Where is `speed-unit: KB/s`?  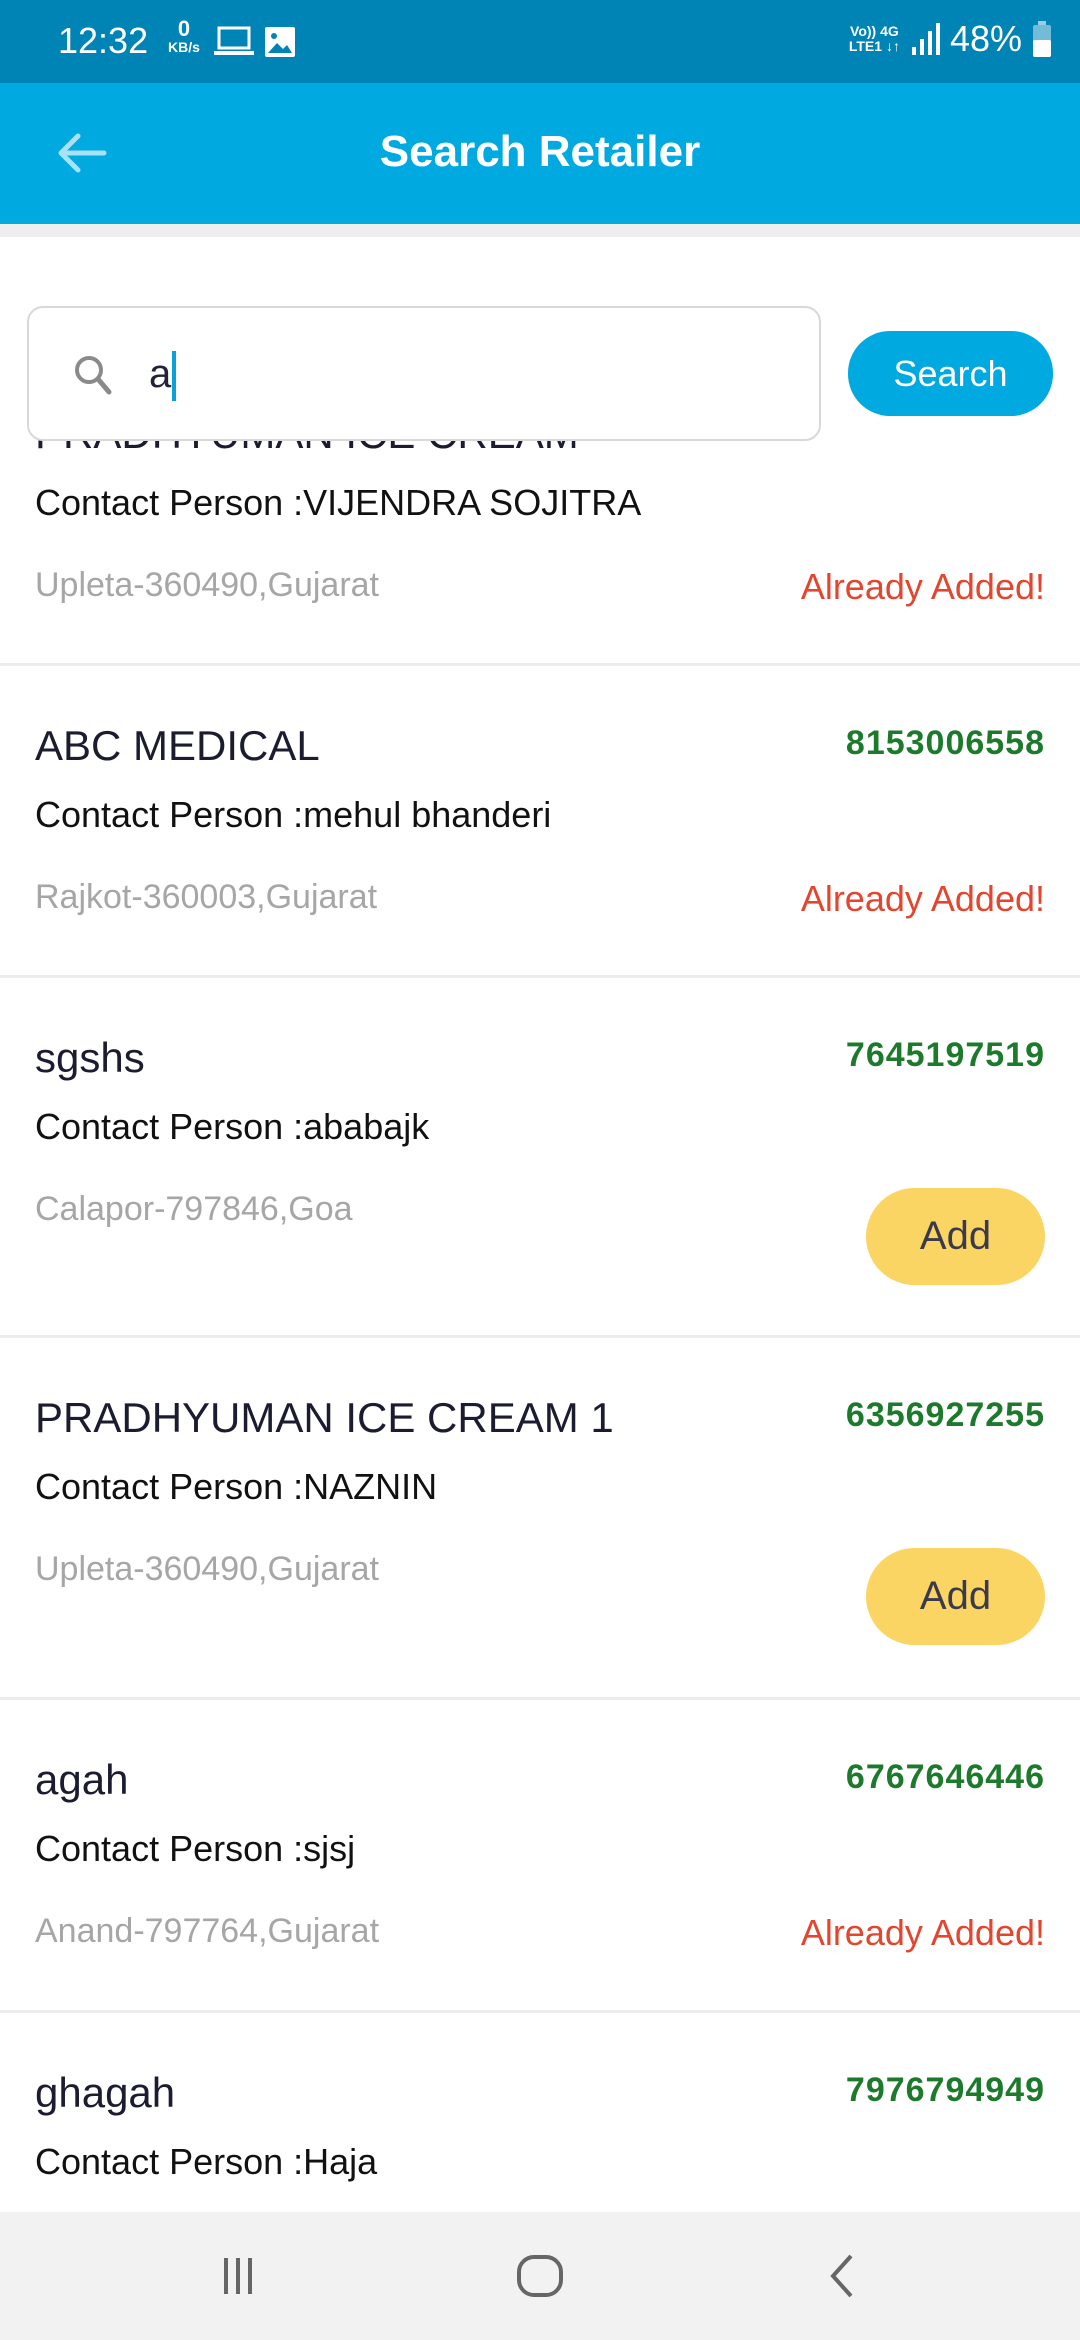
speed-unit: KB/s is located at coordinates (184, 47).